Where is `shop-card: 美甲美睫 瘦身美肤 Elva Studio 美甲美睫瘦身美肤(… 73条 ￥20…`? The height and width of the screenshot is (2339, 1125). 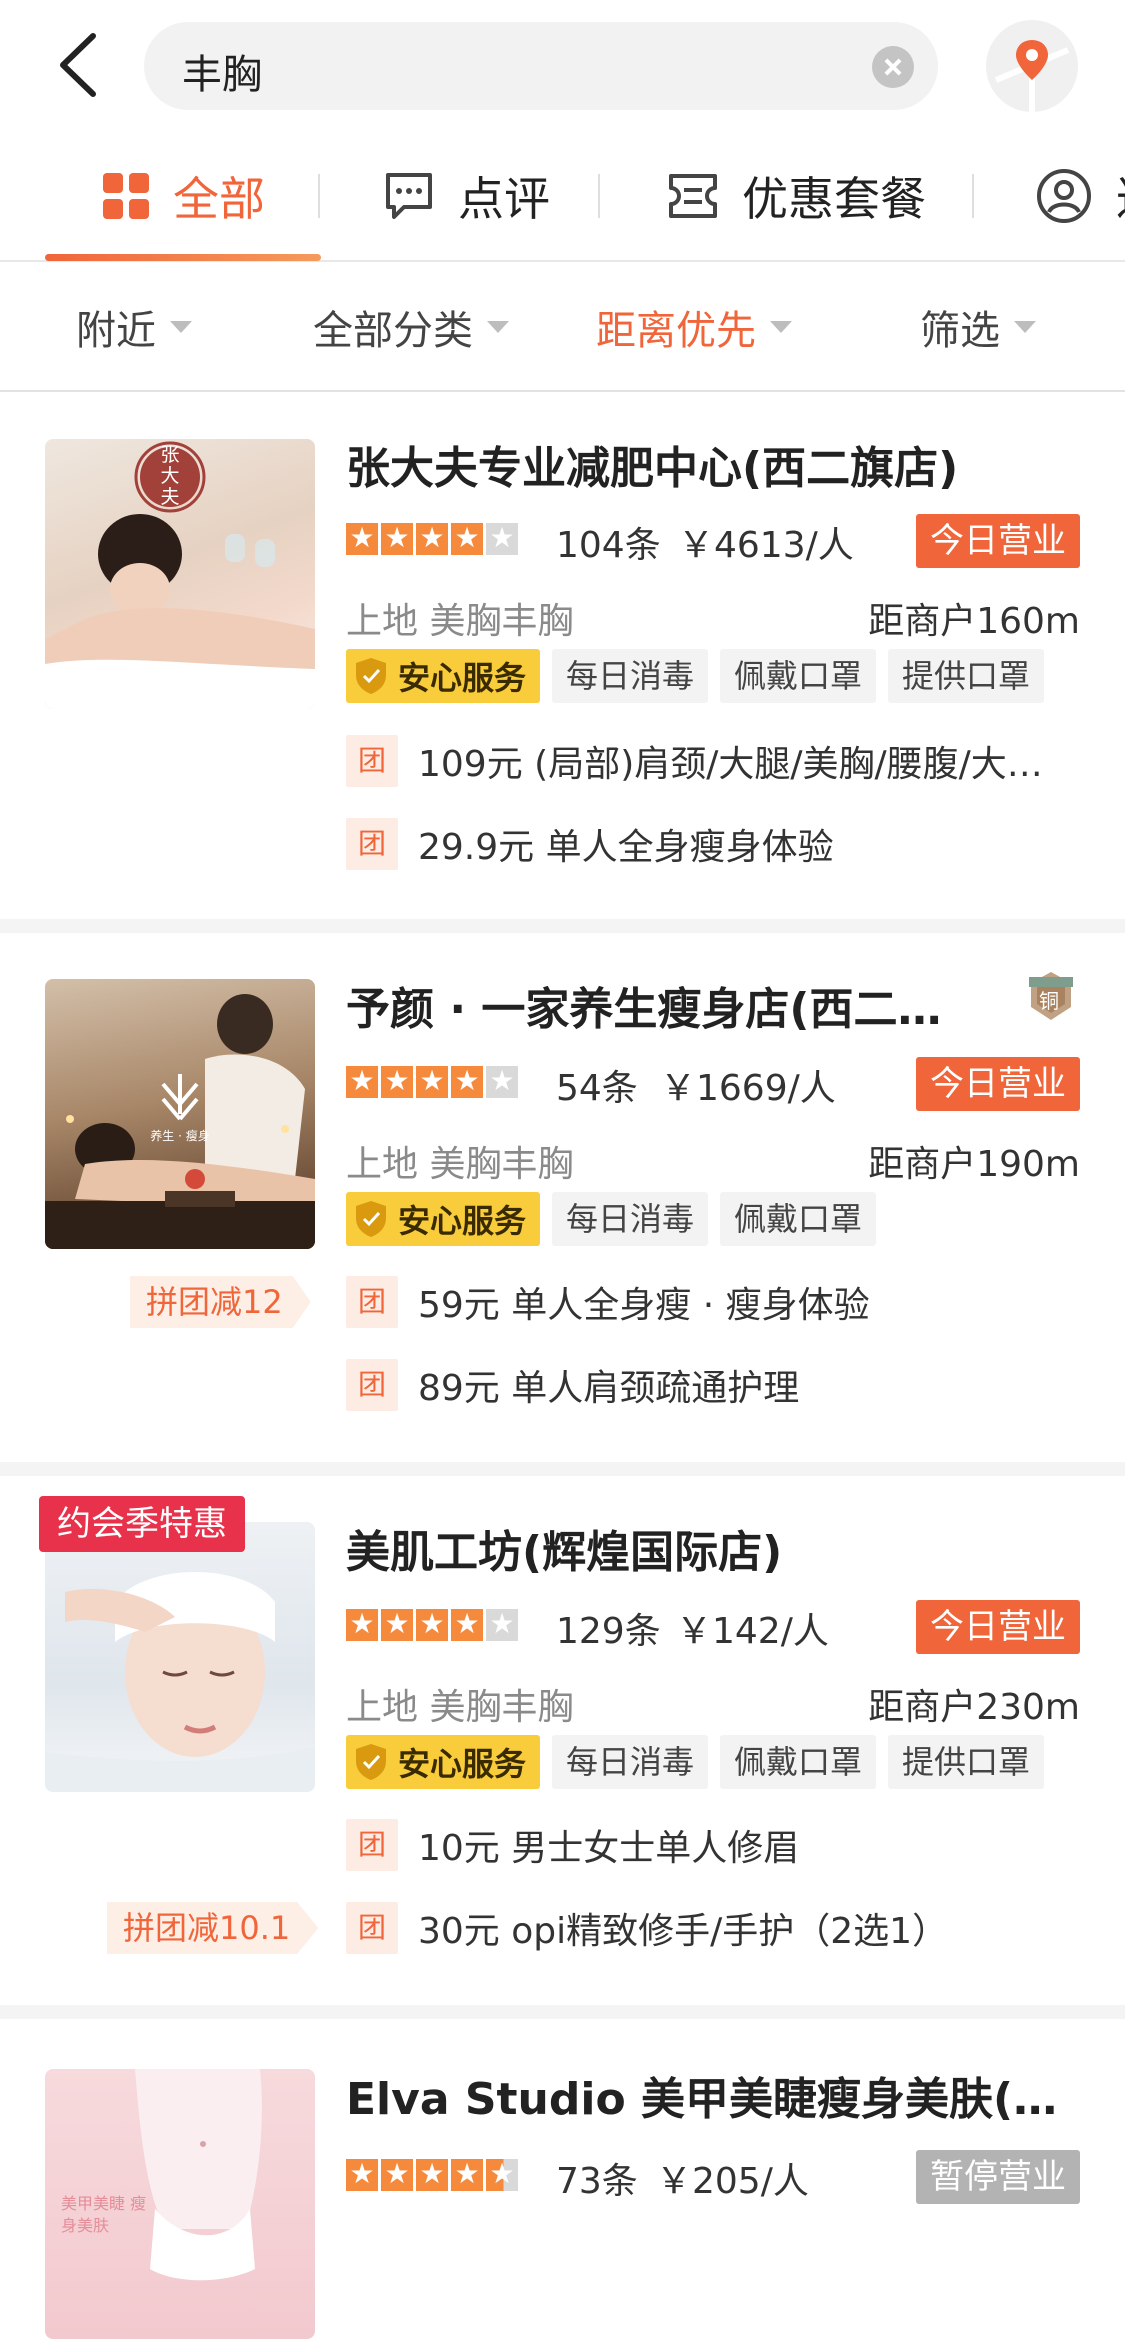
shop-card: 美甲美睫 瘦身美肤 Elva Studio 美甲美睫瘦身美肤(… 73条 ￥20… is located at coordinates (562, 2179).